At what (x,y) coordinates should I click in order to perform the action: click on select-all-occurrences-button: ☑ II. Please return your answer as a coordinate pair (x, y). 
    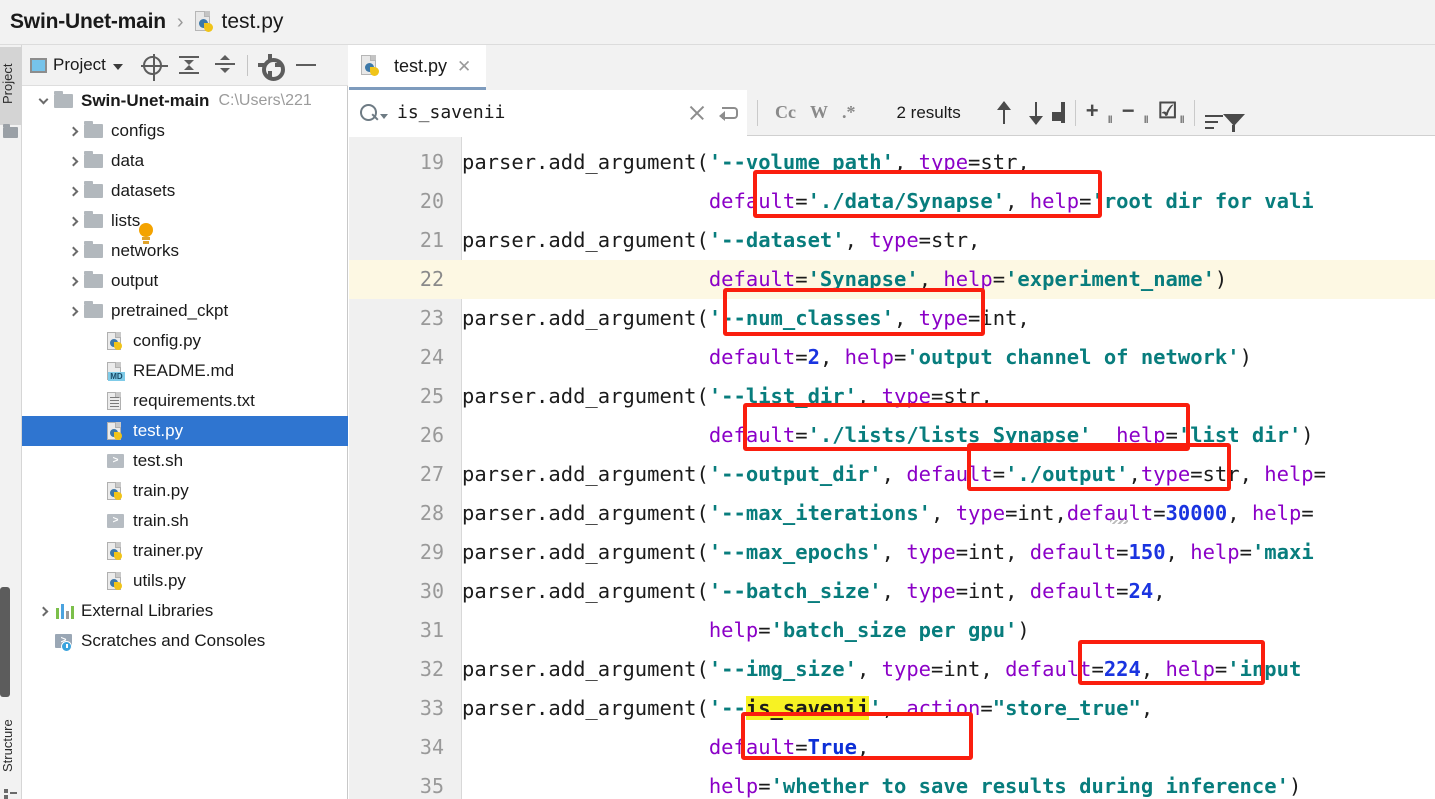
    Looking at the image, I should click on (1171, 112).